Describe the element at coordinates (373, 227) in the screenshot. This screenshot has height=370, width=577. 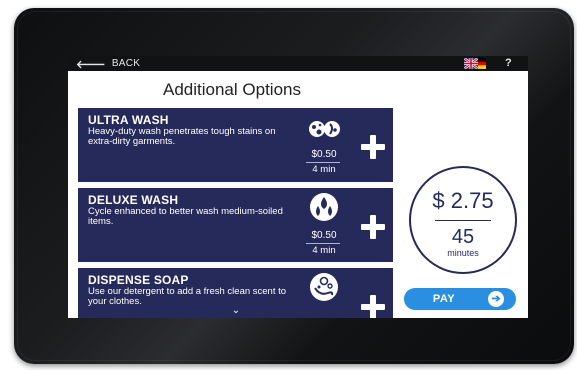
I see `add-deluxe-wash-button` at that location.